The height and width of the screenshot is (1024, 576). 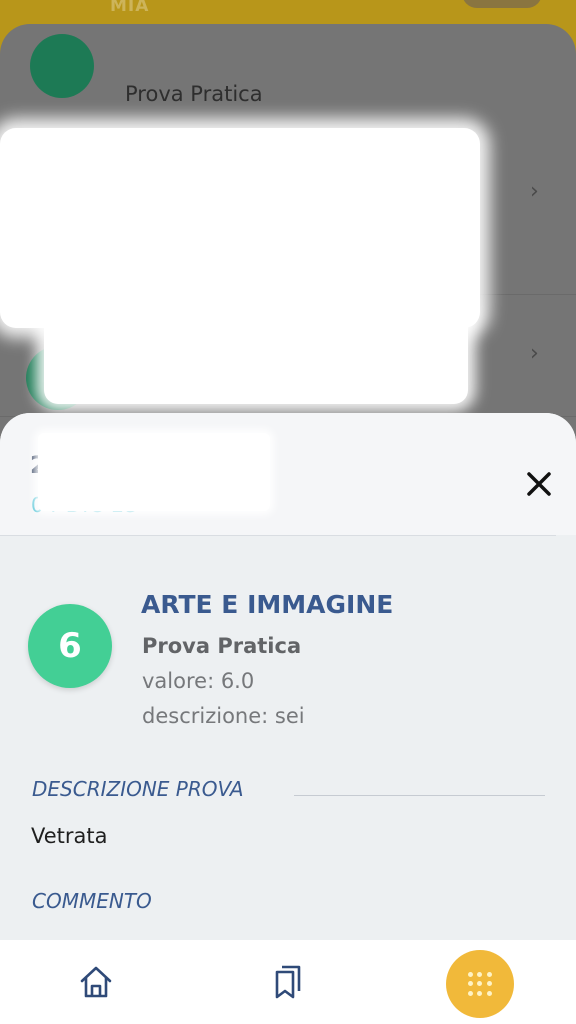 I want to click on section-description-text: Vetrata, so click(x=69, y=836).